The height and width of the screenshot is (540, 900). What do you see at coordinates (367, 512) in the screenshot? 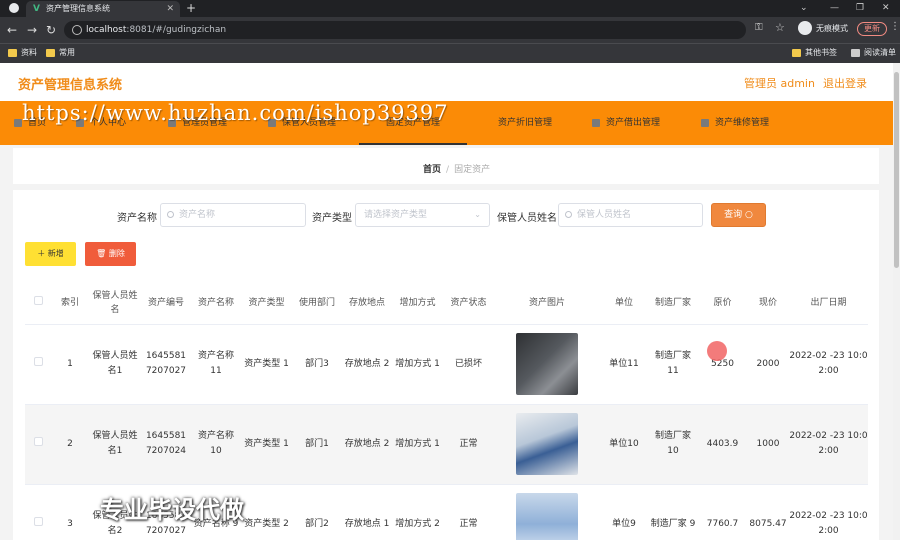
I see `cell-location: 存放地点 1` at bounding box center [367, 512].